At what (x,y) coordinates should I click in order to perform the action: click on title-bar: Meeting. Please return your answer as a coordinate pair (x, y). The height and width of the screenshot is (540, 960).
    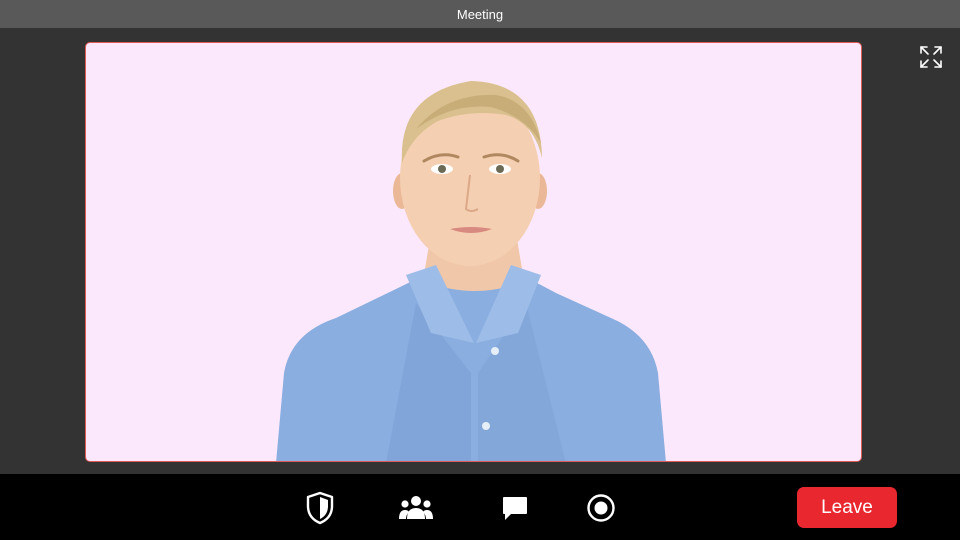
    Looking at the image, I should click on (480, 14).